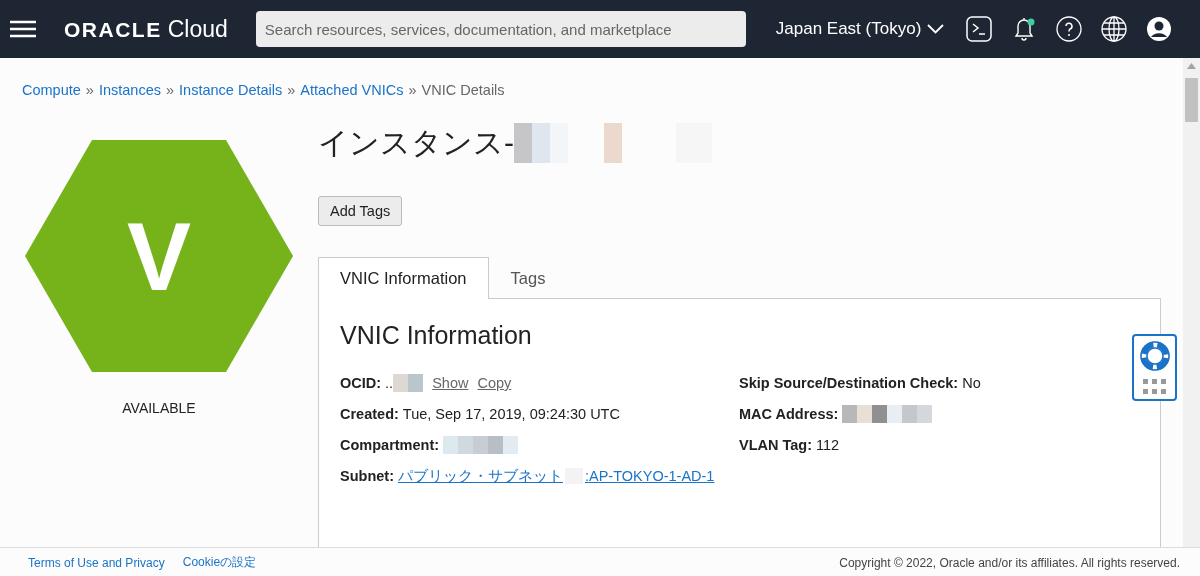  I want to click on add-tags-button: Add Tags, so click(360, 211).